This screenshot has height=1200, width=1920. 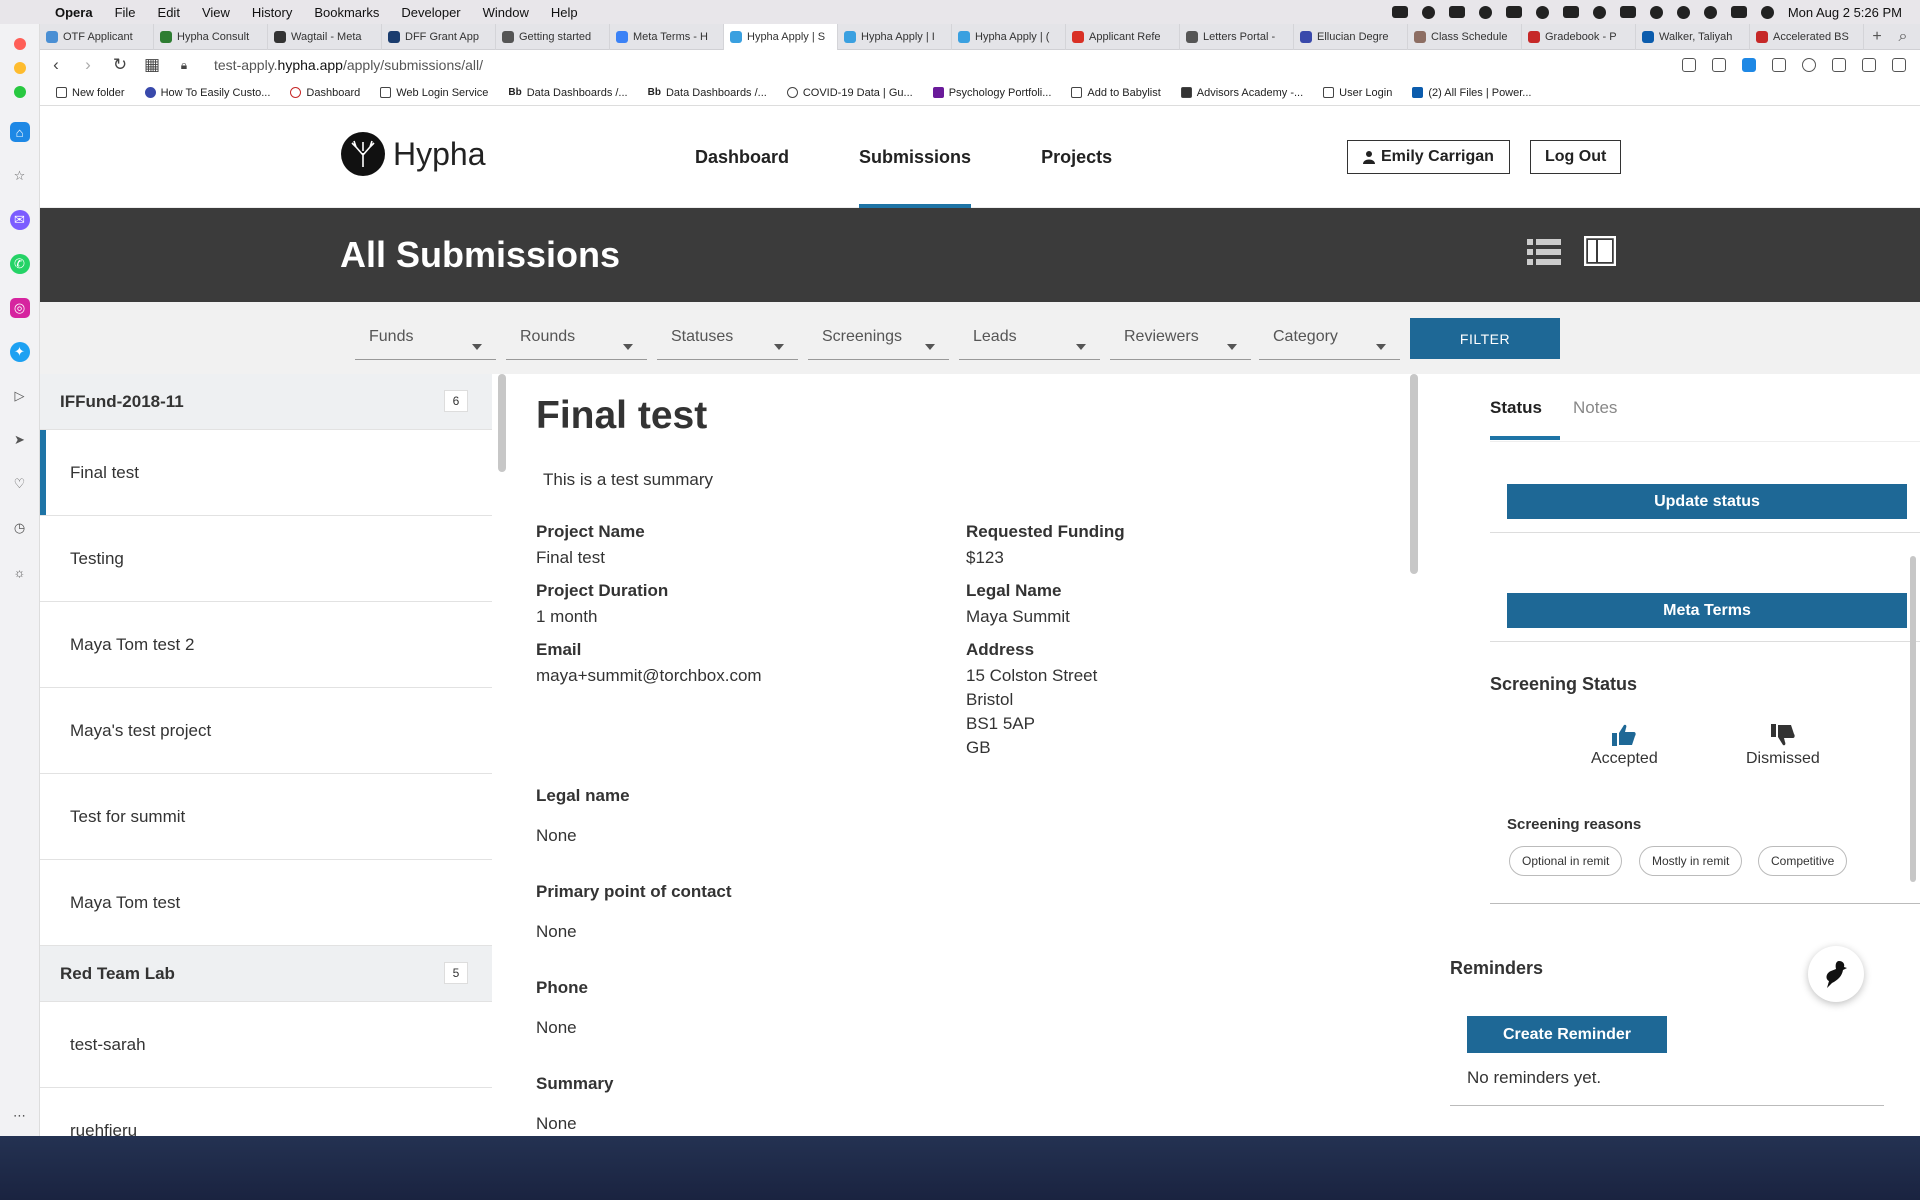 I want to click on browser-tab-active: Hypha Apply | S, so click(x=781, y=37).